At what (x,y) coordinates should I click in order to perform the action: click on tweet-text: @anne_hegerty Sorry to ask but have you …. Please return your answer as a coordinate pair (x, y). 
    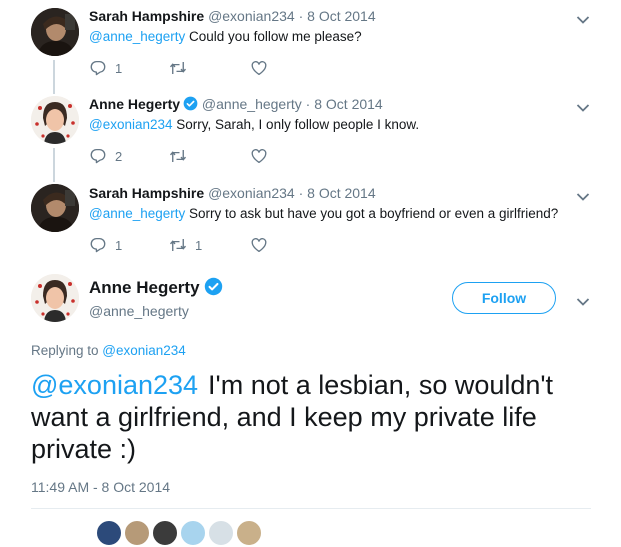
    Looking at the image, I should click on (323, 213).